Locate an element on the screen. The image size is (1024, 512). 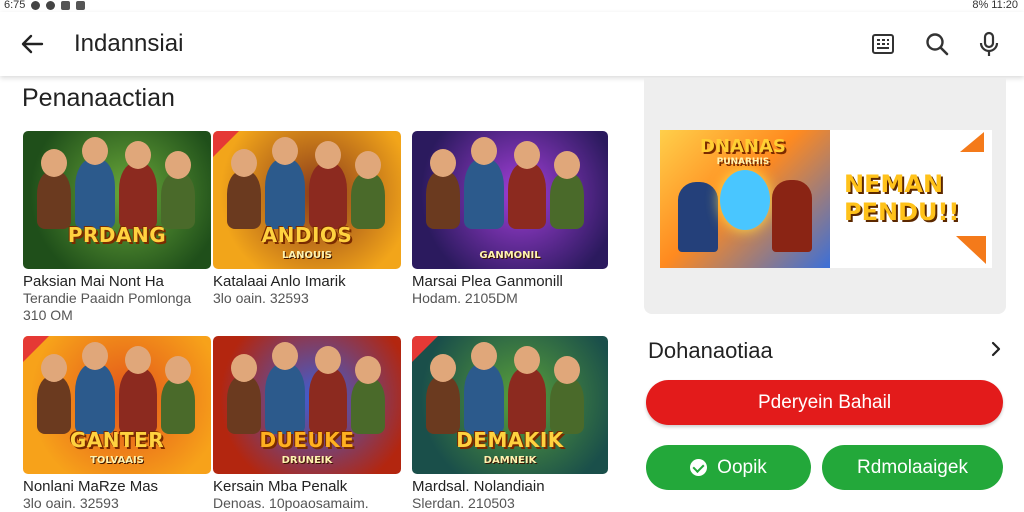
game-meta: 3lo oain. 32593 is located at coordinates (71, 503).